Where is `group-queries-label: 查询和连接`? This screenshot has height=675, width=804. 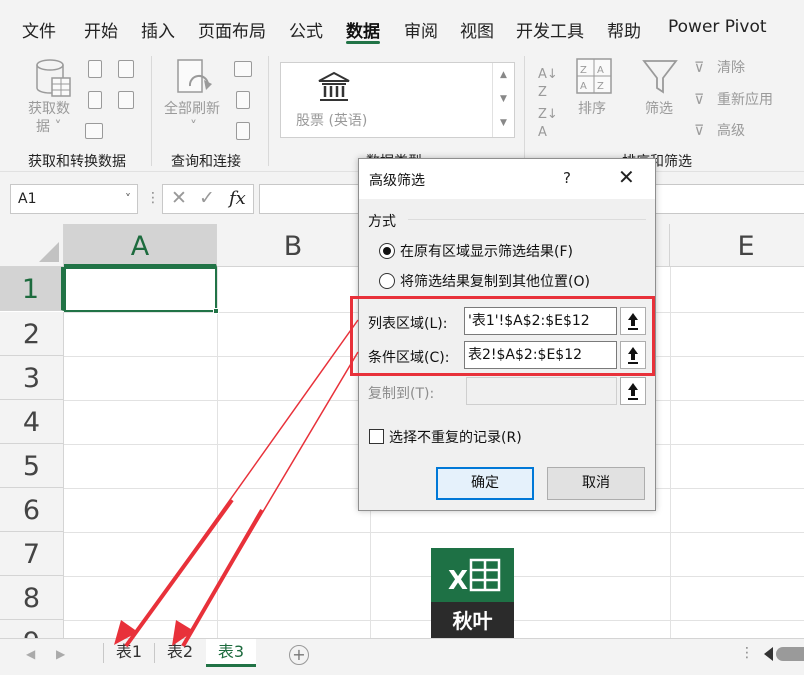
group-queries-label: 查询和连接 is located at coordinates (206, 162).